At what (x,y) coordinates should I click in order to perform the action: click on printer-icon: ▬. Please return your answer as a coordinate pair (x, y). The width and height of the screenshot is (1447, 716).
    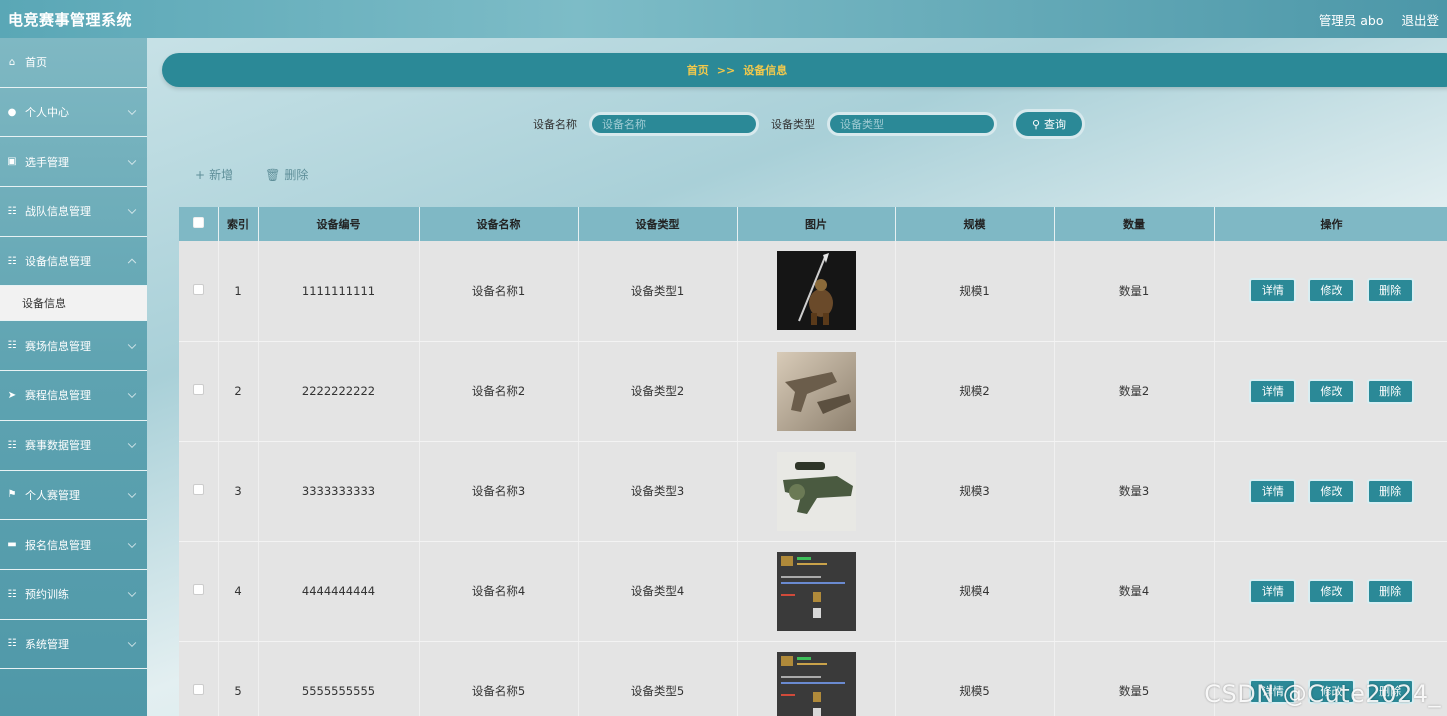
    Looking at the image, I should click on (12, 545).